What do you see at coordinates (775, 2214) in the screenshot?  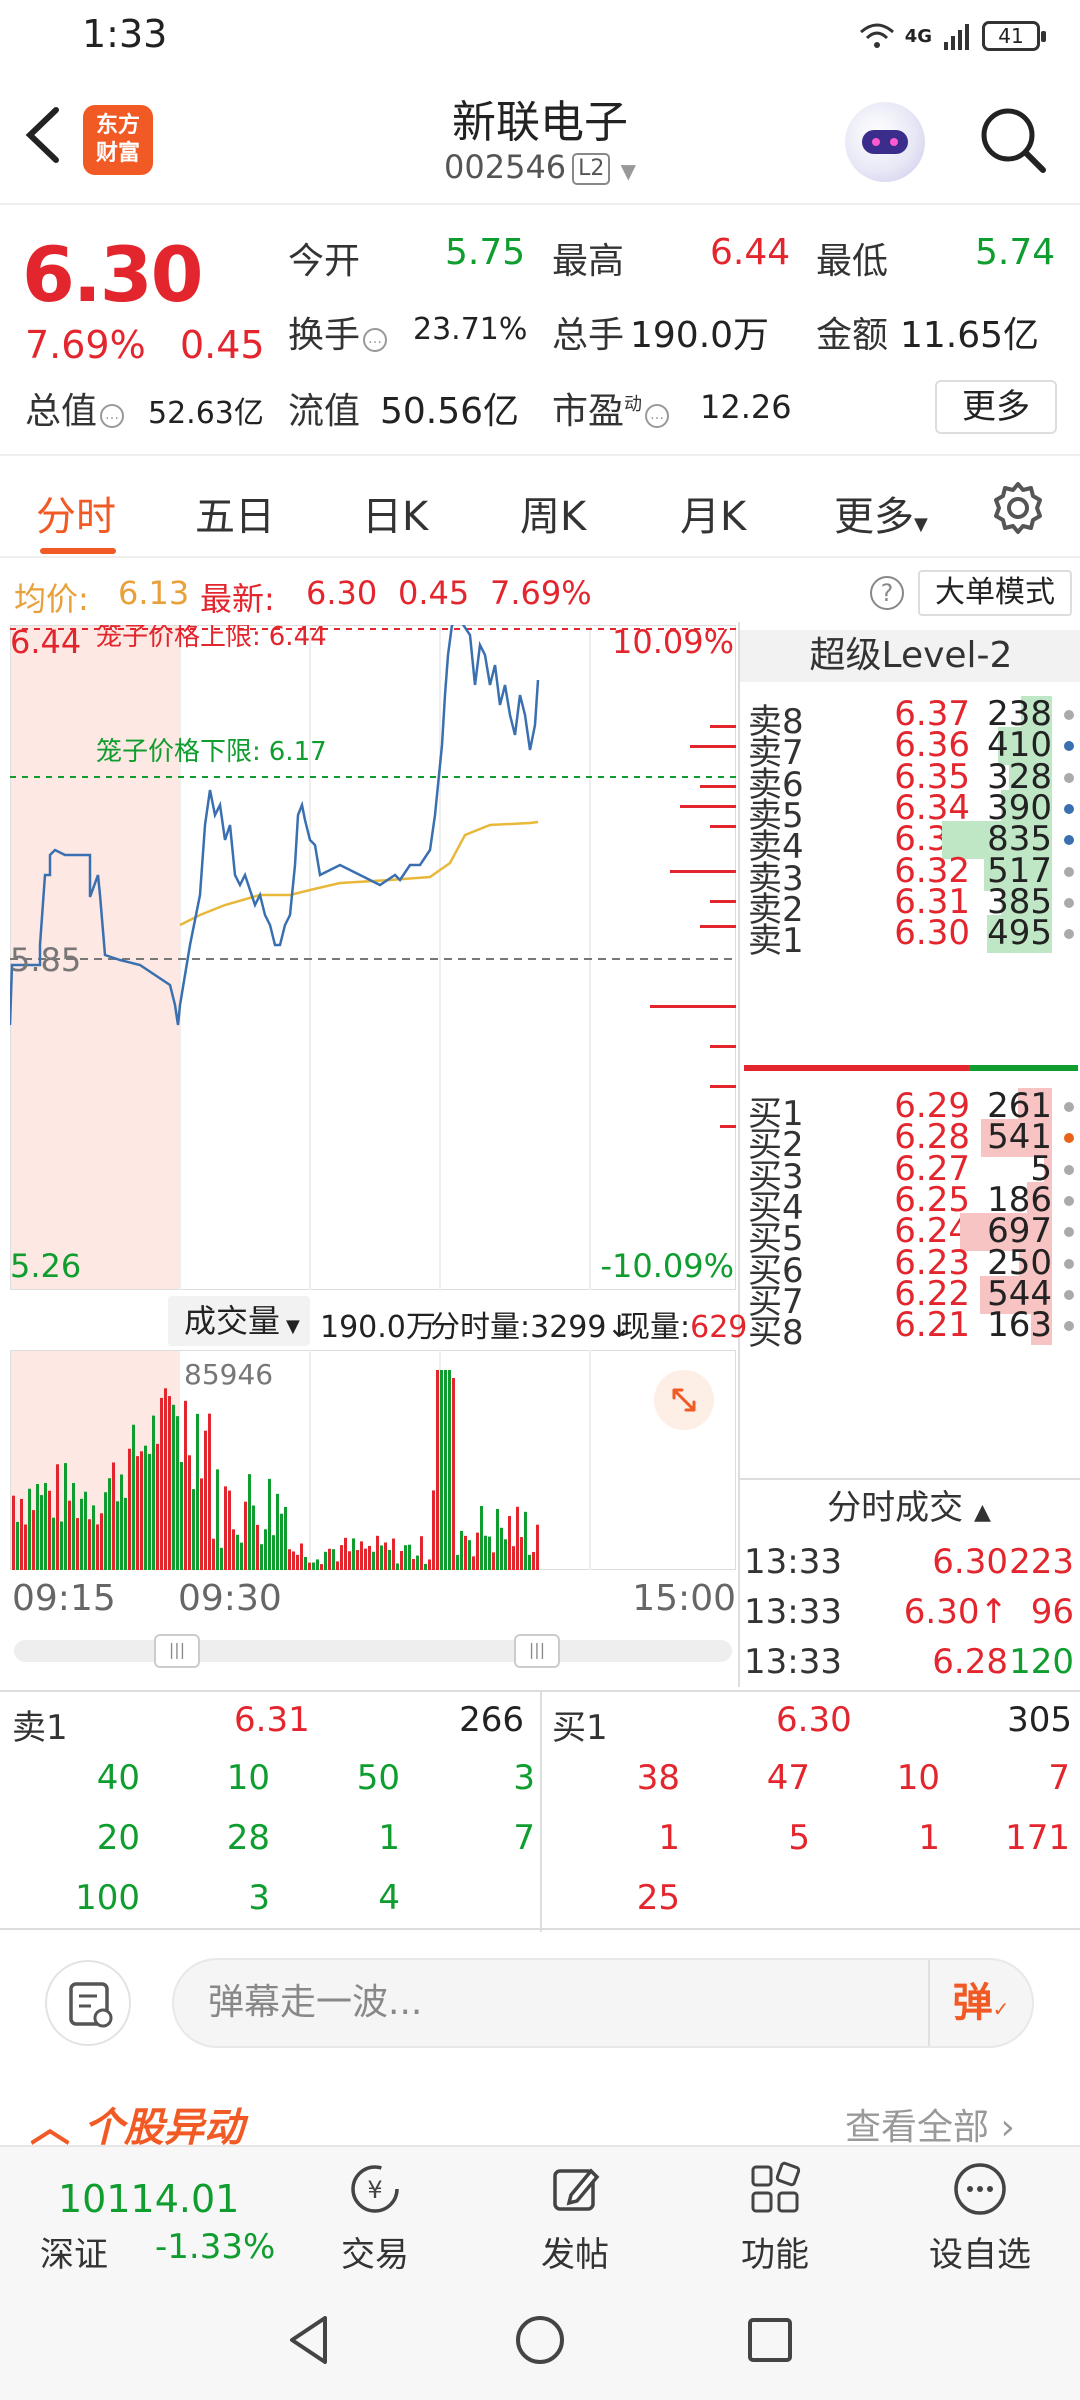 I see `features-button: 功能` at bounding box center [775, 2214].